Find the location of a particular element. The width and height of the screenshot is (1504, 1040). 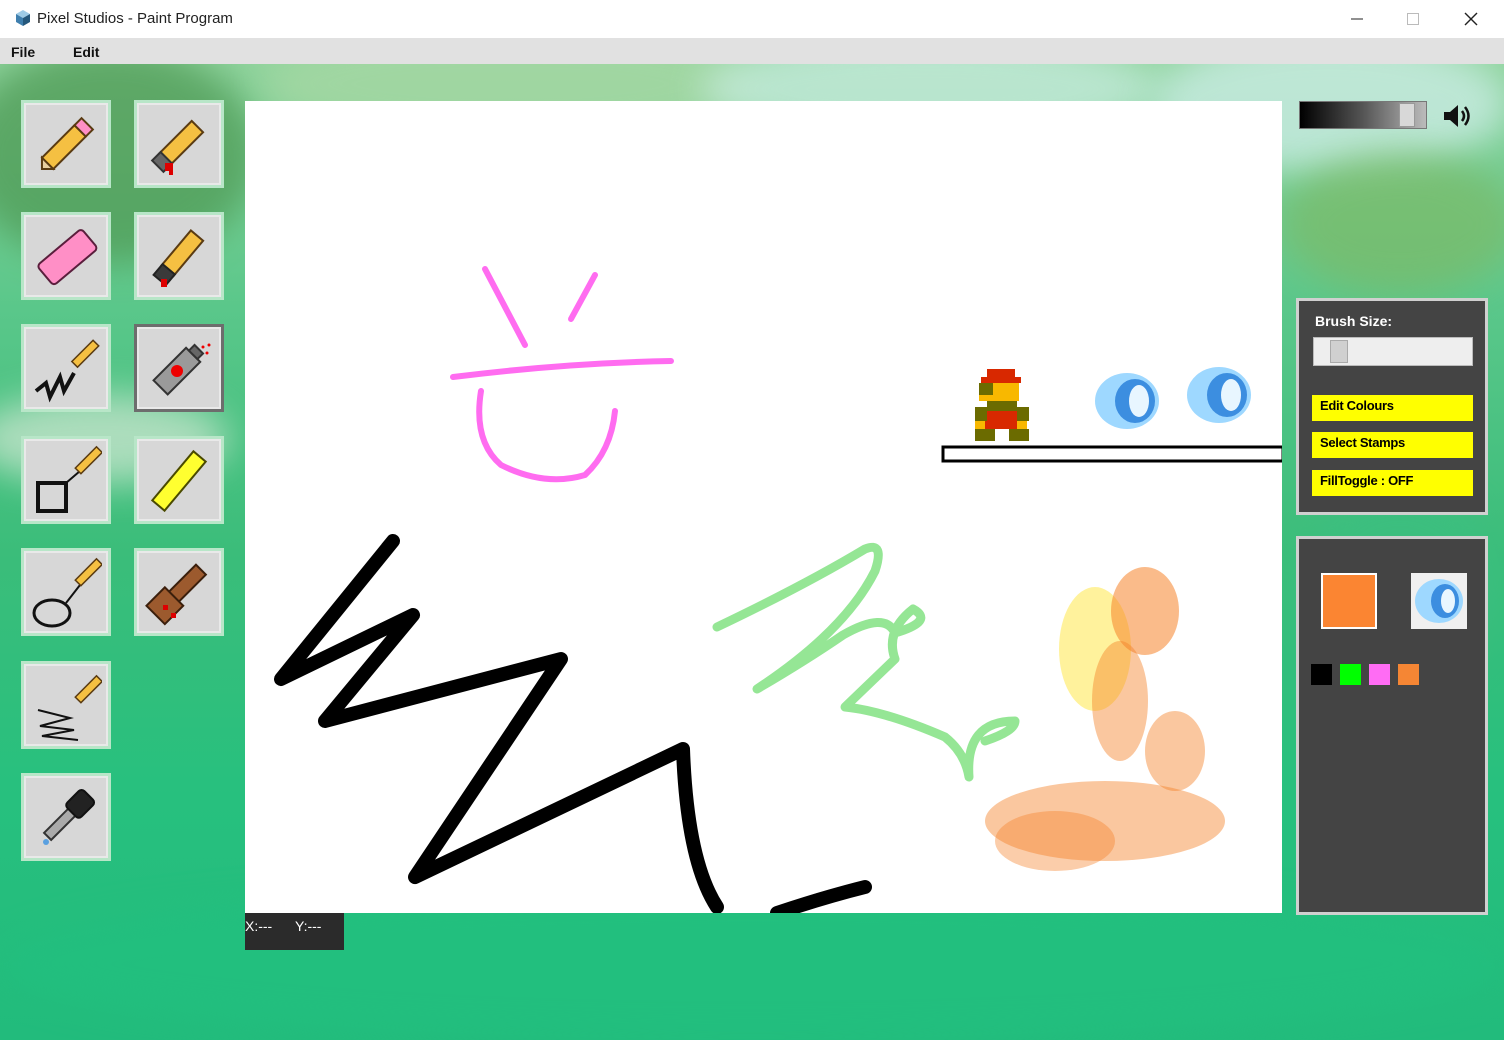

menu-file: File is located at coordinates (23, 52).